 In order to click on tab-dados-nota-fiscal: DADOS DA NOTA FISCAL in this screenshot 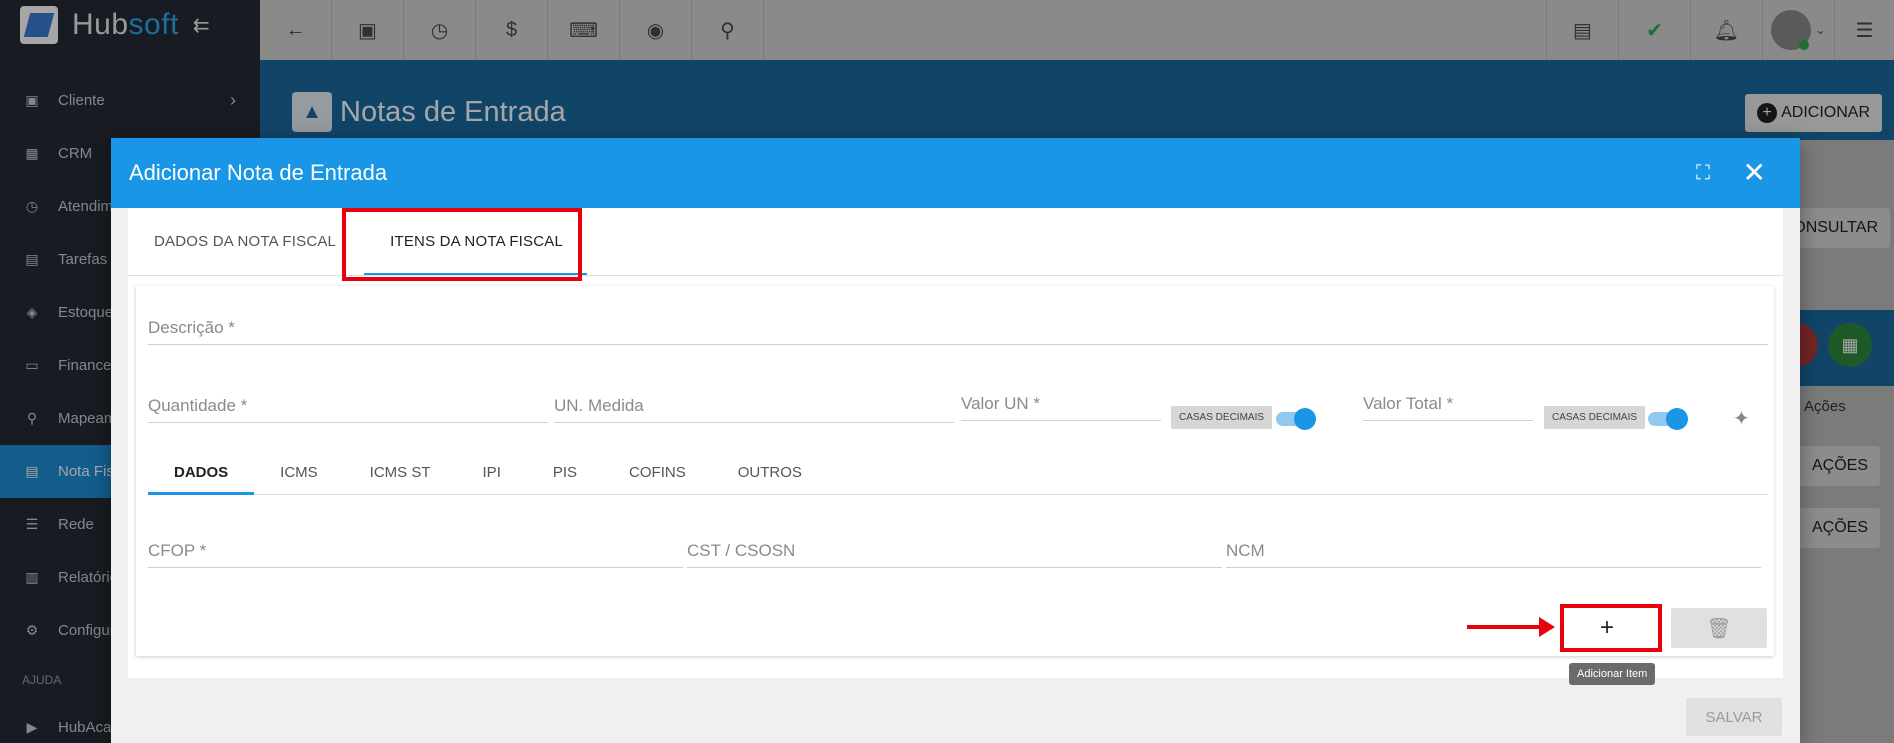, I will do `click(242, 241)`.